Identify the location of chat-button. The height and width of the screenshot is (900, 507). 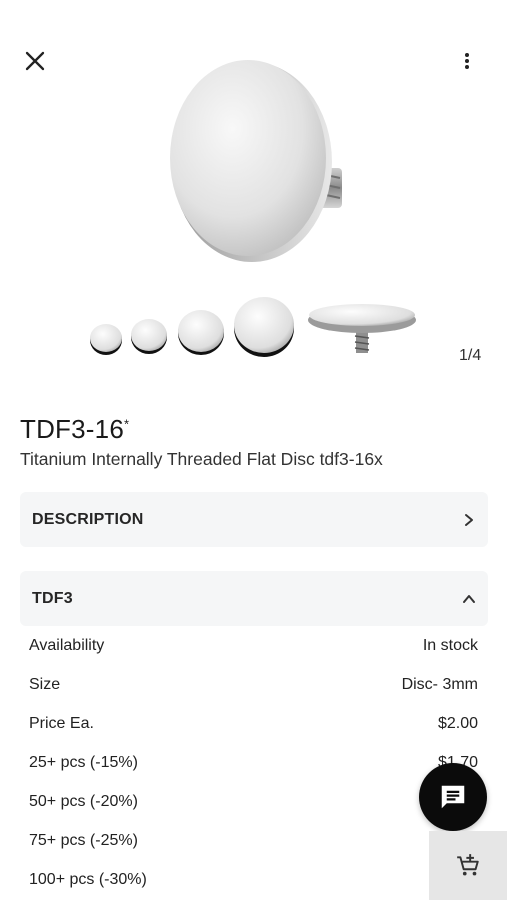
(453, 797).